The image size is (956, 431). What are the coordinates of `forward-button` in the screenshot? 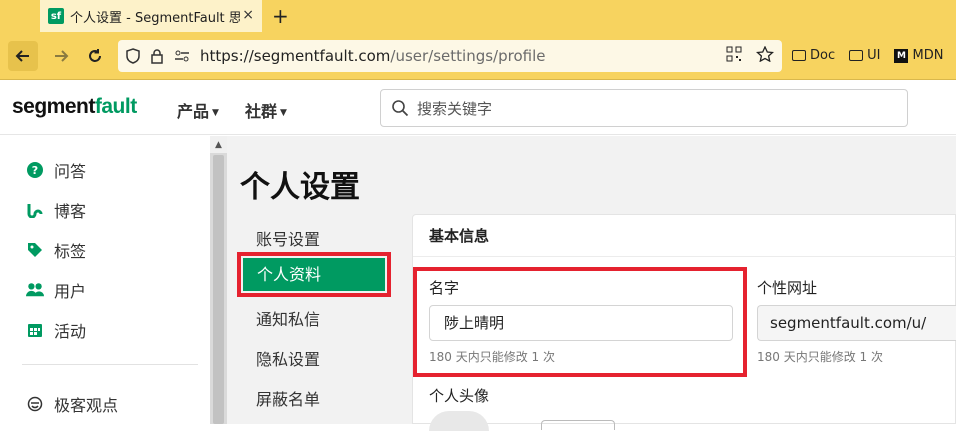 It's located at (61, 56).